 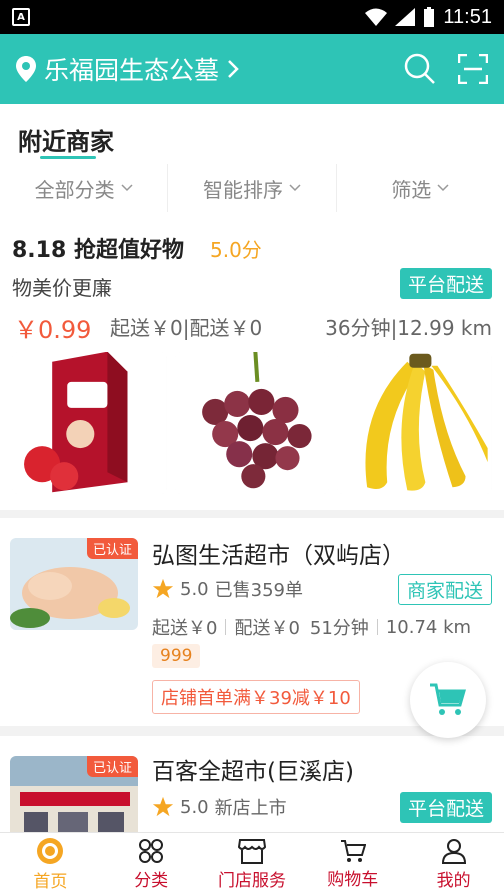 I want to click on product-milk-drink, so click(x=89, y=423).